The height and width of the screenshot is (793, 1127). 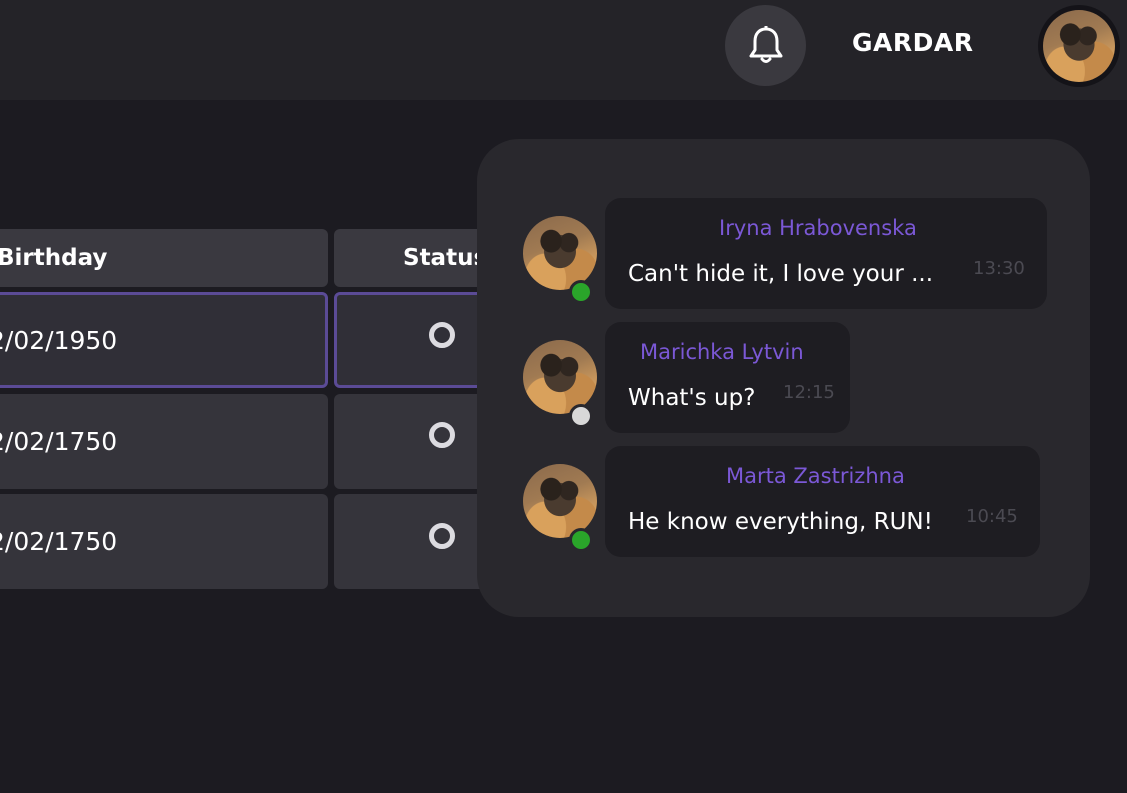 What do you see at coordinates (815, 476) in the screenshot?
I see `sender-name: Marta Zastrizhna` at bounding box center [815, 476].